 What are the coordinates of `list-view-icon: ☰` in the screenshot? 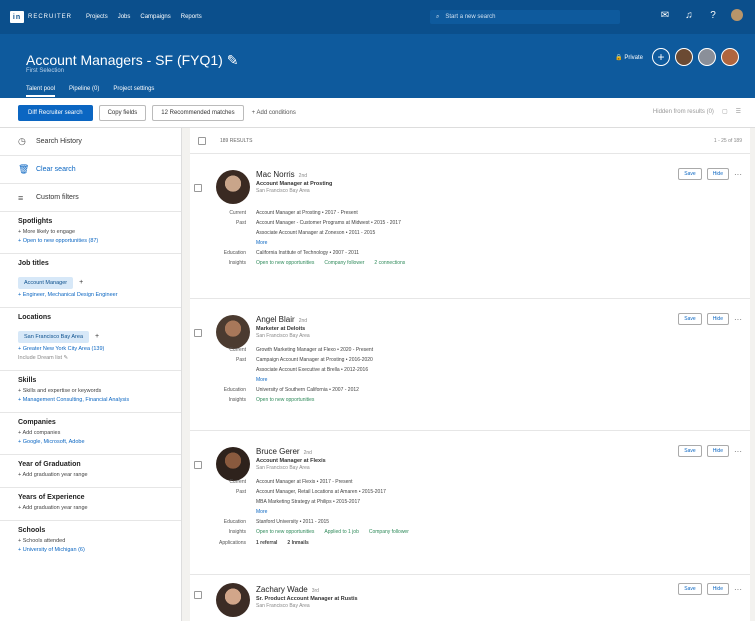 It's located at (738, 111).